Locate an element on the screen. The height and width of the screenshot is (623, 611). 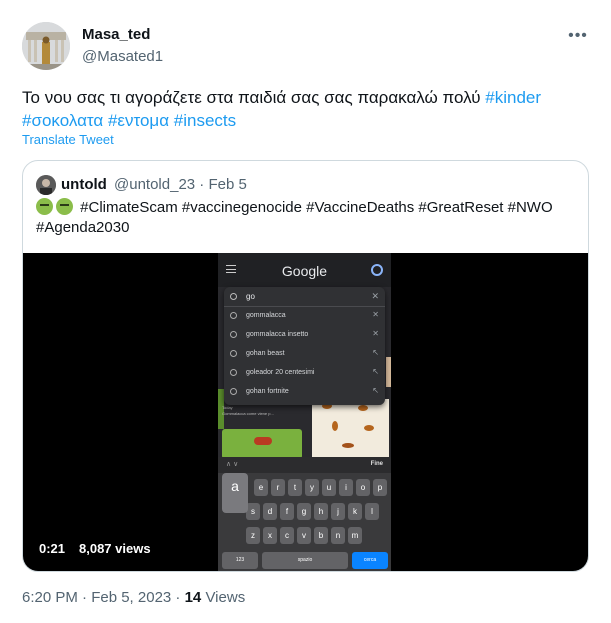
quoted-author-meta: @untold_23 · Feb 5 is located at coordinates (180, 185).